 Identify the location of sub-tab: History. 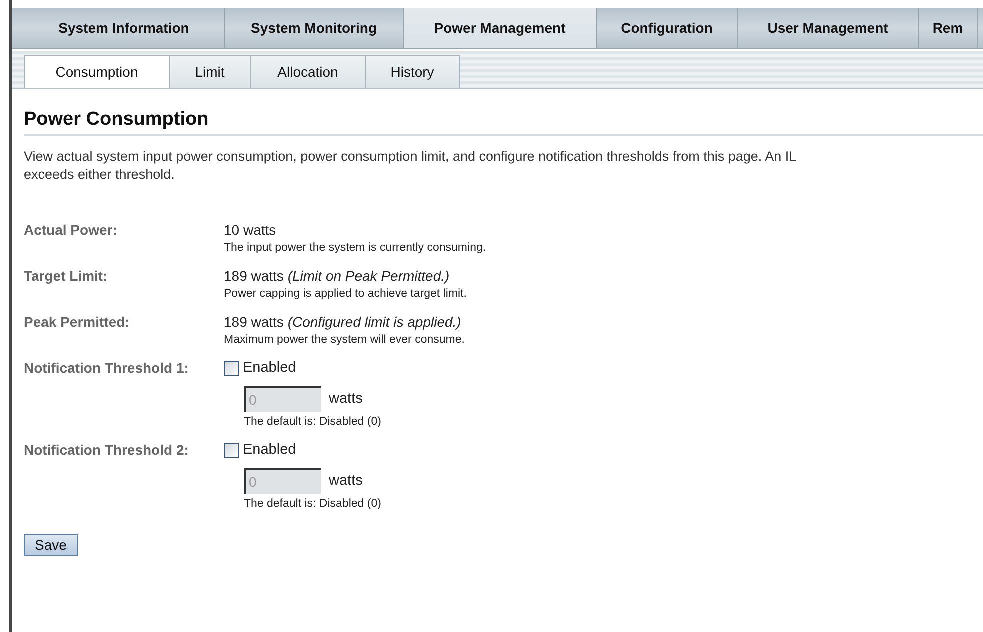
(412, 71).